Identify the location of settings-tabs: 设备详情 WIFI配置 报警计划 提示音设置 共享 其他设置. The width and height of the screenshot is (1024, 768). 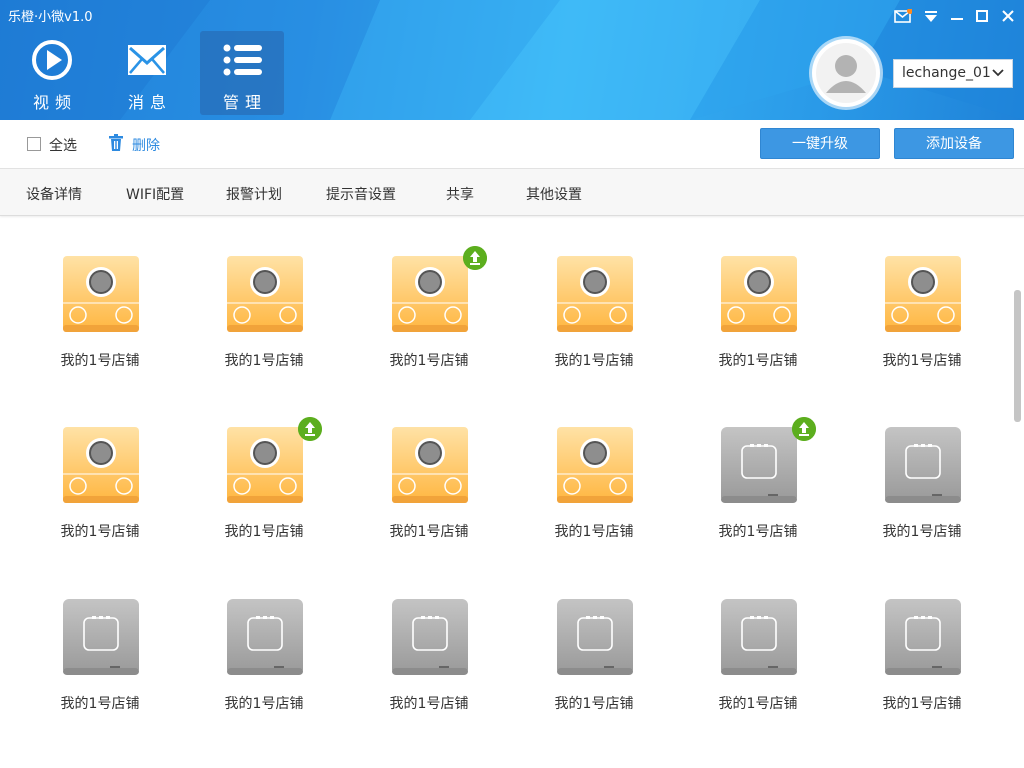
(512, 192).